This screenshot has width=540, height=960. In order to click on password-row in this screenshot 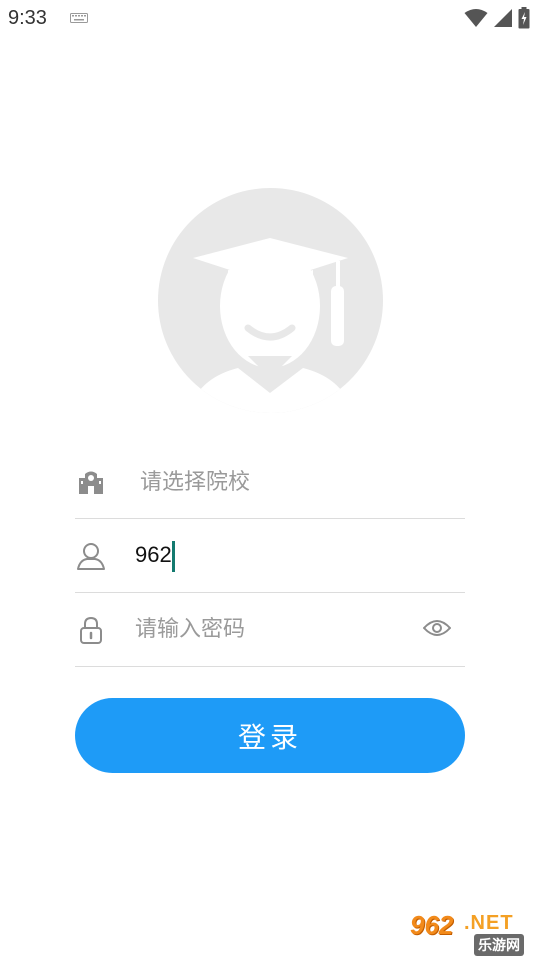, I will do `click(270, 629)`.